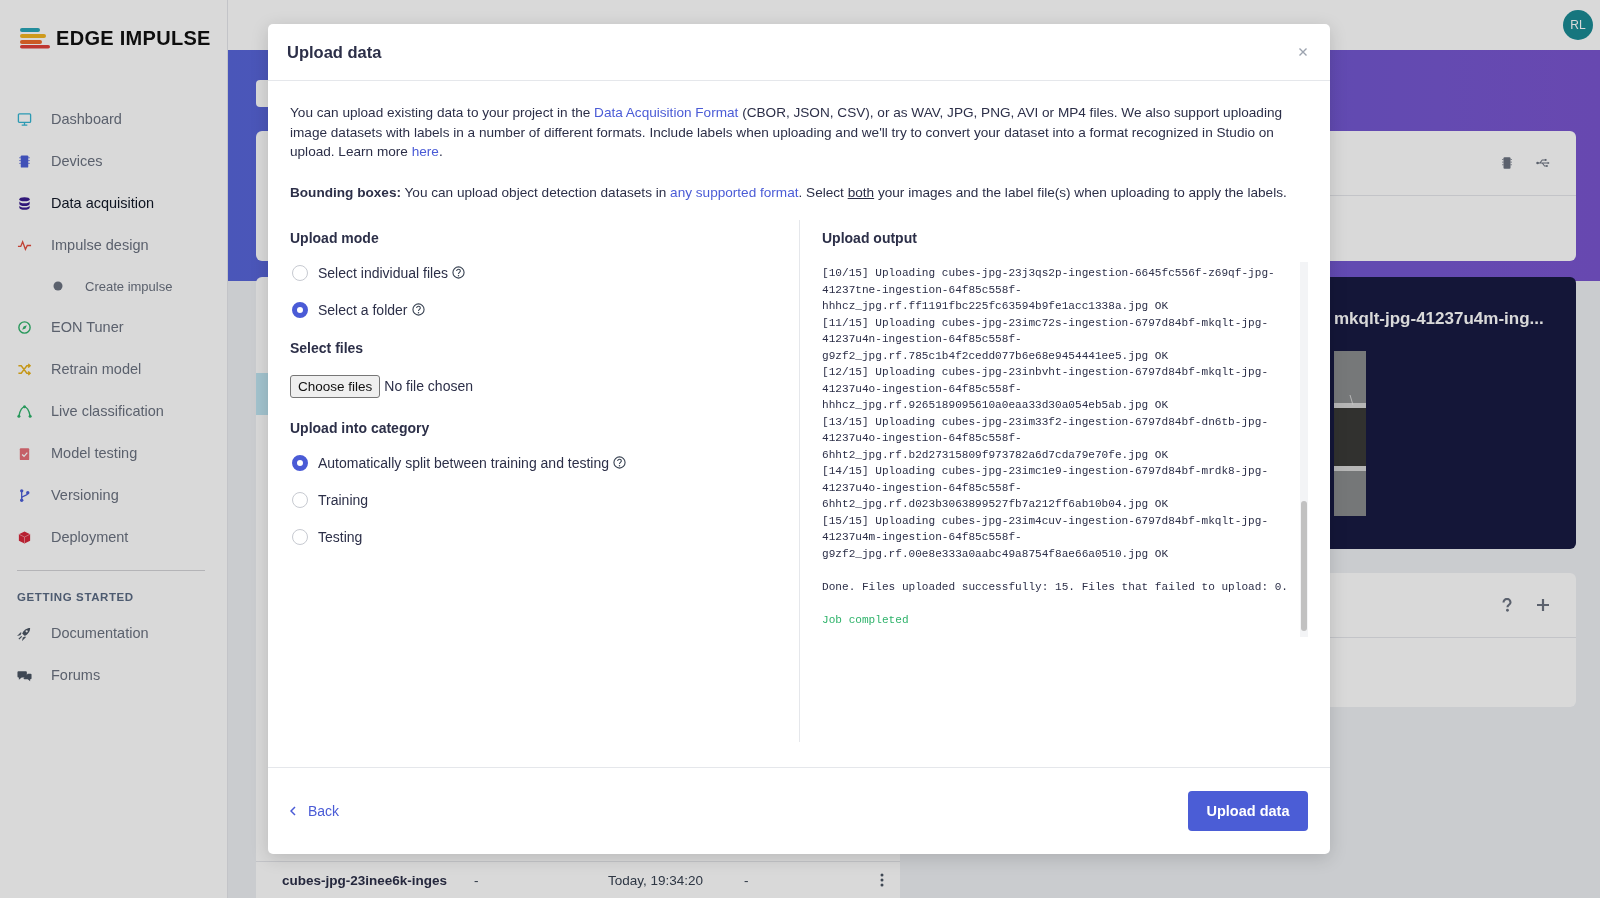 The width and height of the screenshot is (1600, 898). Describe the element at coordinates (922, 290) in the screenshot. I see `log-line: 41237tne-ingestion-64f85c558f-` at that location.